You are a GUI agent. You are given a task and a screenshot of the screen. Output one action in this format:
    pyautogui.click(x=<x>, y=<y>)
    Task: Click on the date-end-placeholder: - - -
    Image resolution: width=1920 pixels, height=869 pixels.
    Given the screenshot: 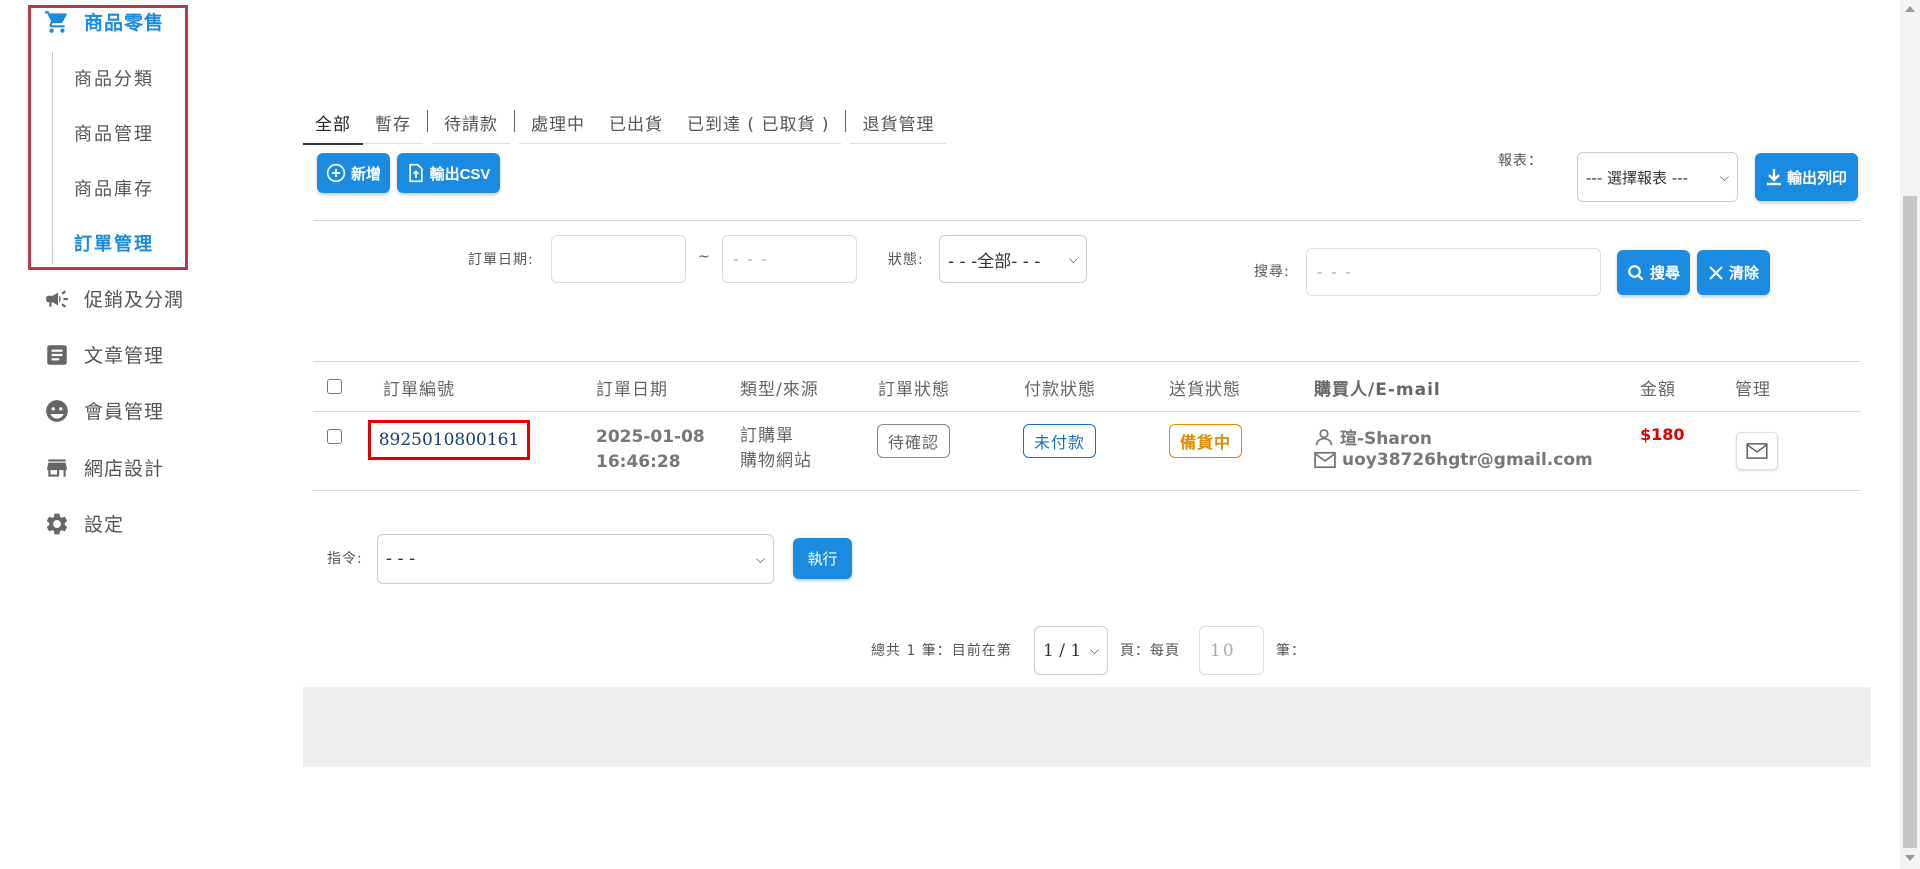 What is the action you would take?
    pyautogui.click(x=751, y=259)
    